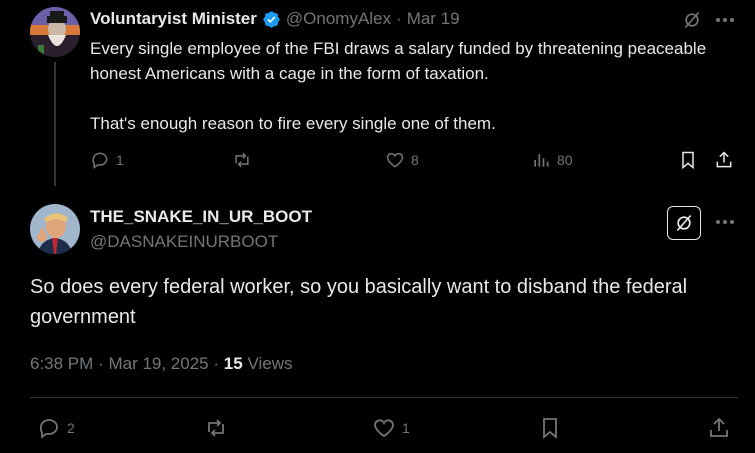  What do you see at coordinates (541, 160) in the screenshot?
I see `views-icon` at bounding box center [541, 160].